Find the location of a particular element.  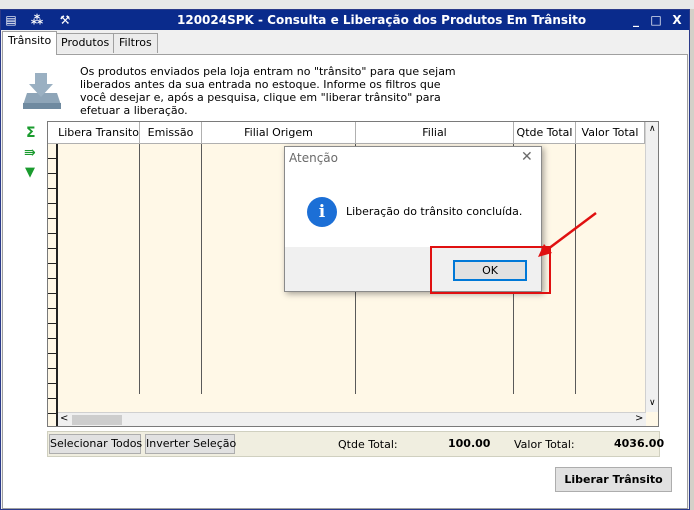

minimize-button: _ is located at coordinates (636, 20).